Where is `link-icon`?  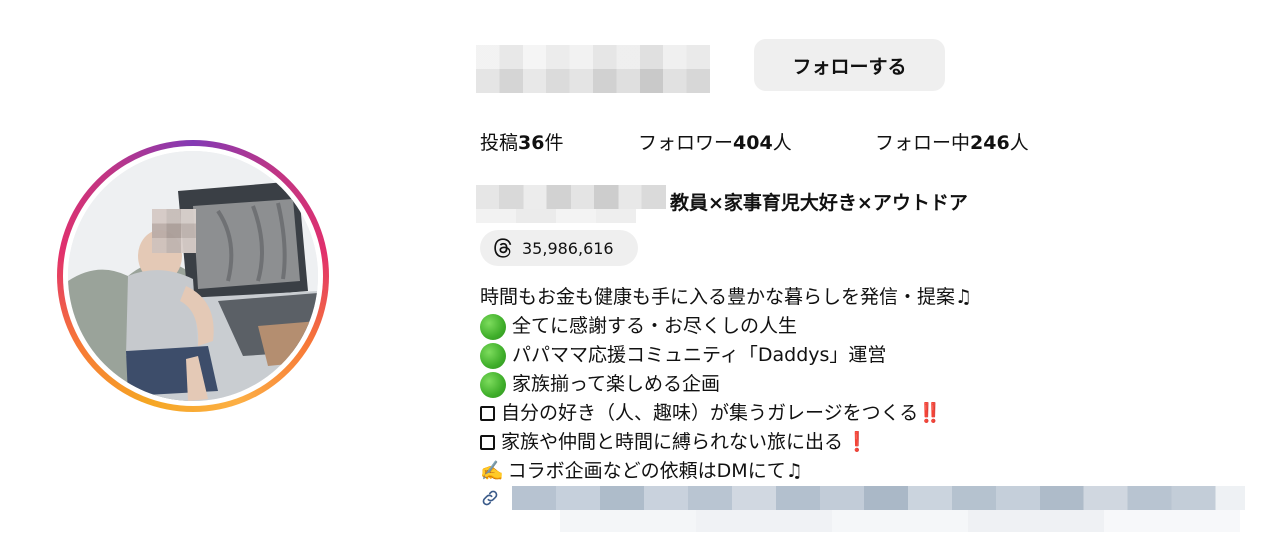 link-icon is located at coordinates (490, 498).